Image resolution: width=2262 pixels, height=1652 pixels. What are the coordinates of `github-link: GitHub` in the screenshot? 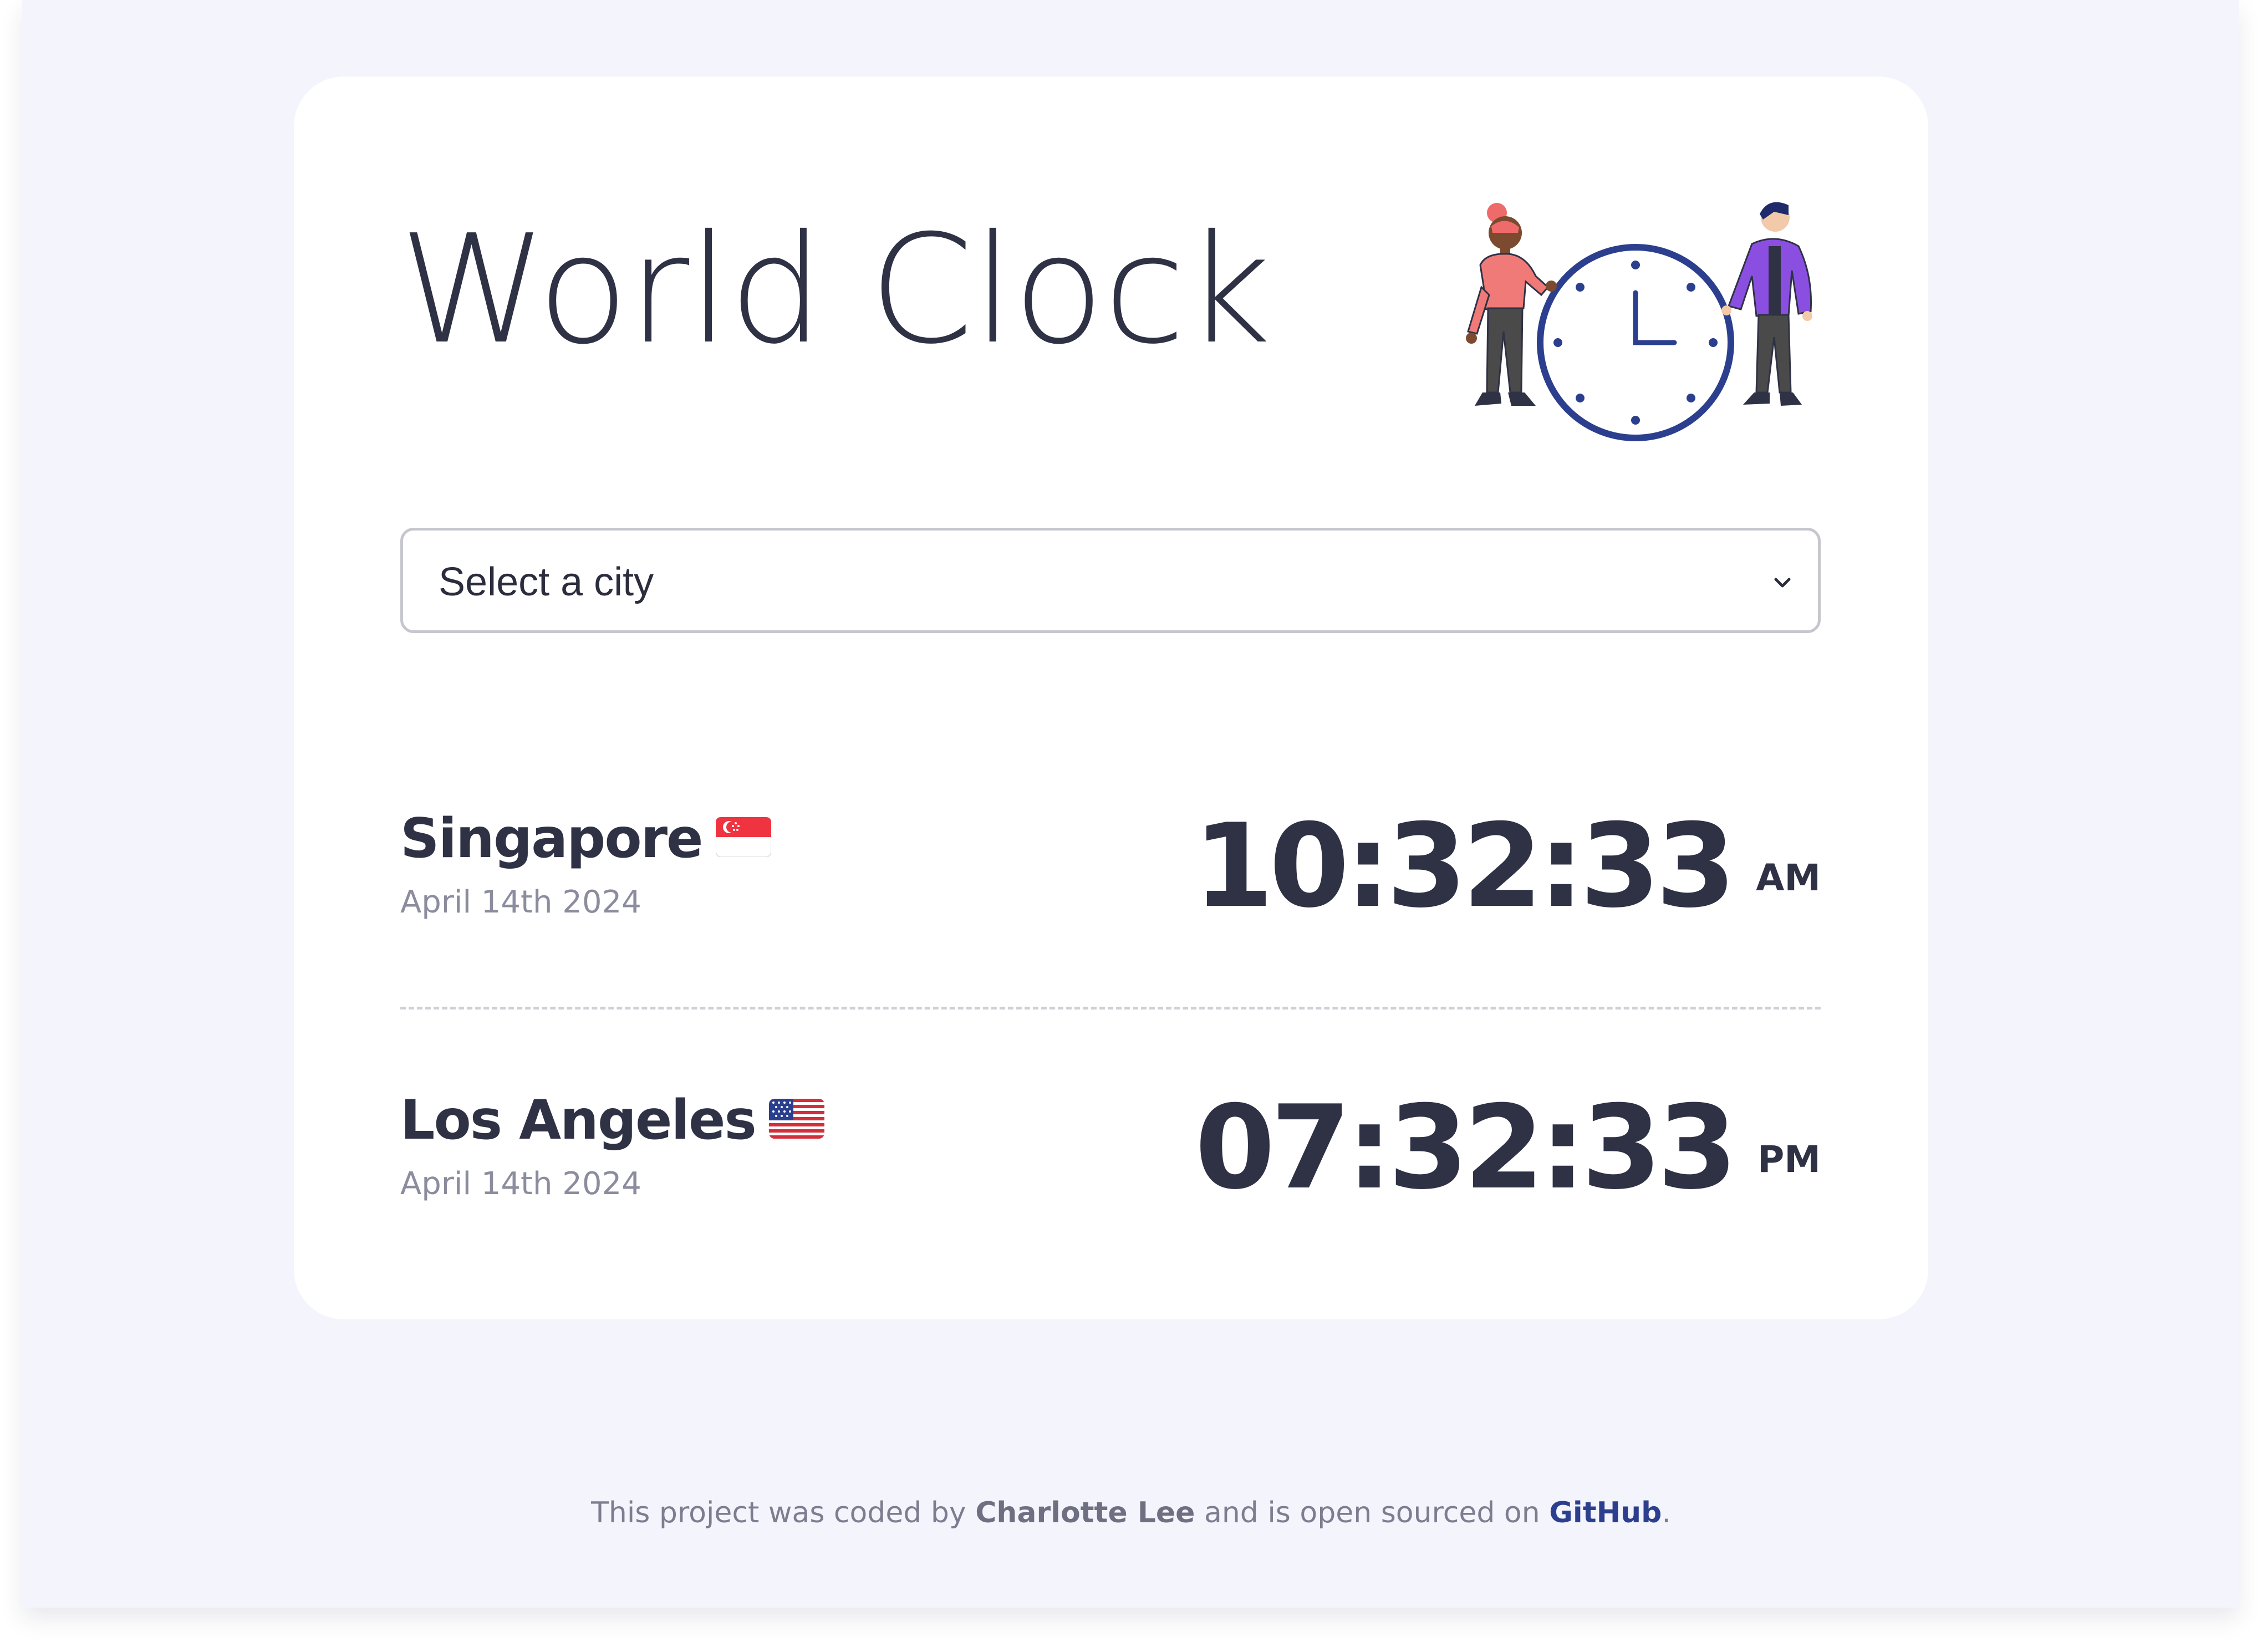 It's located at (1605, 1512).